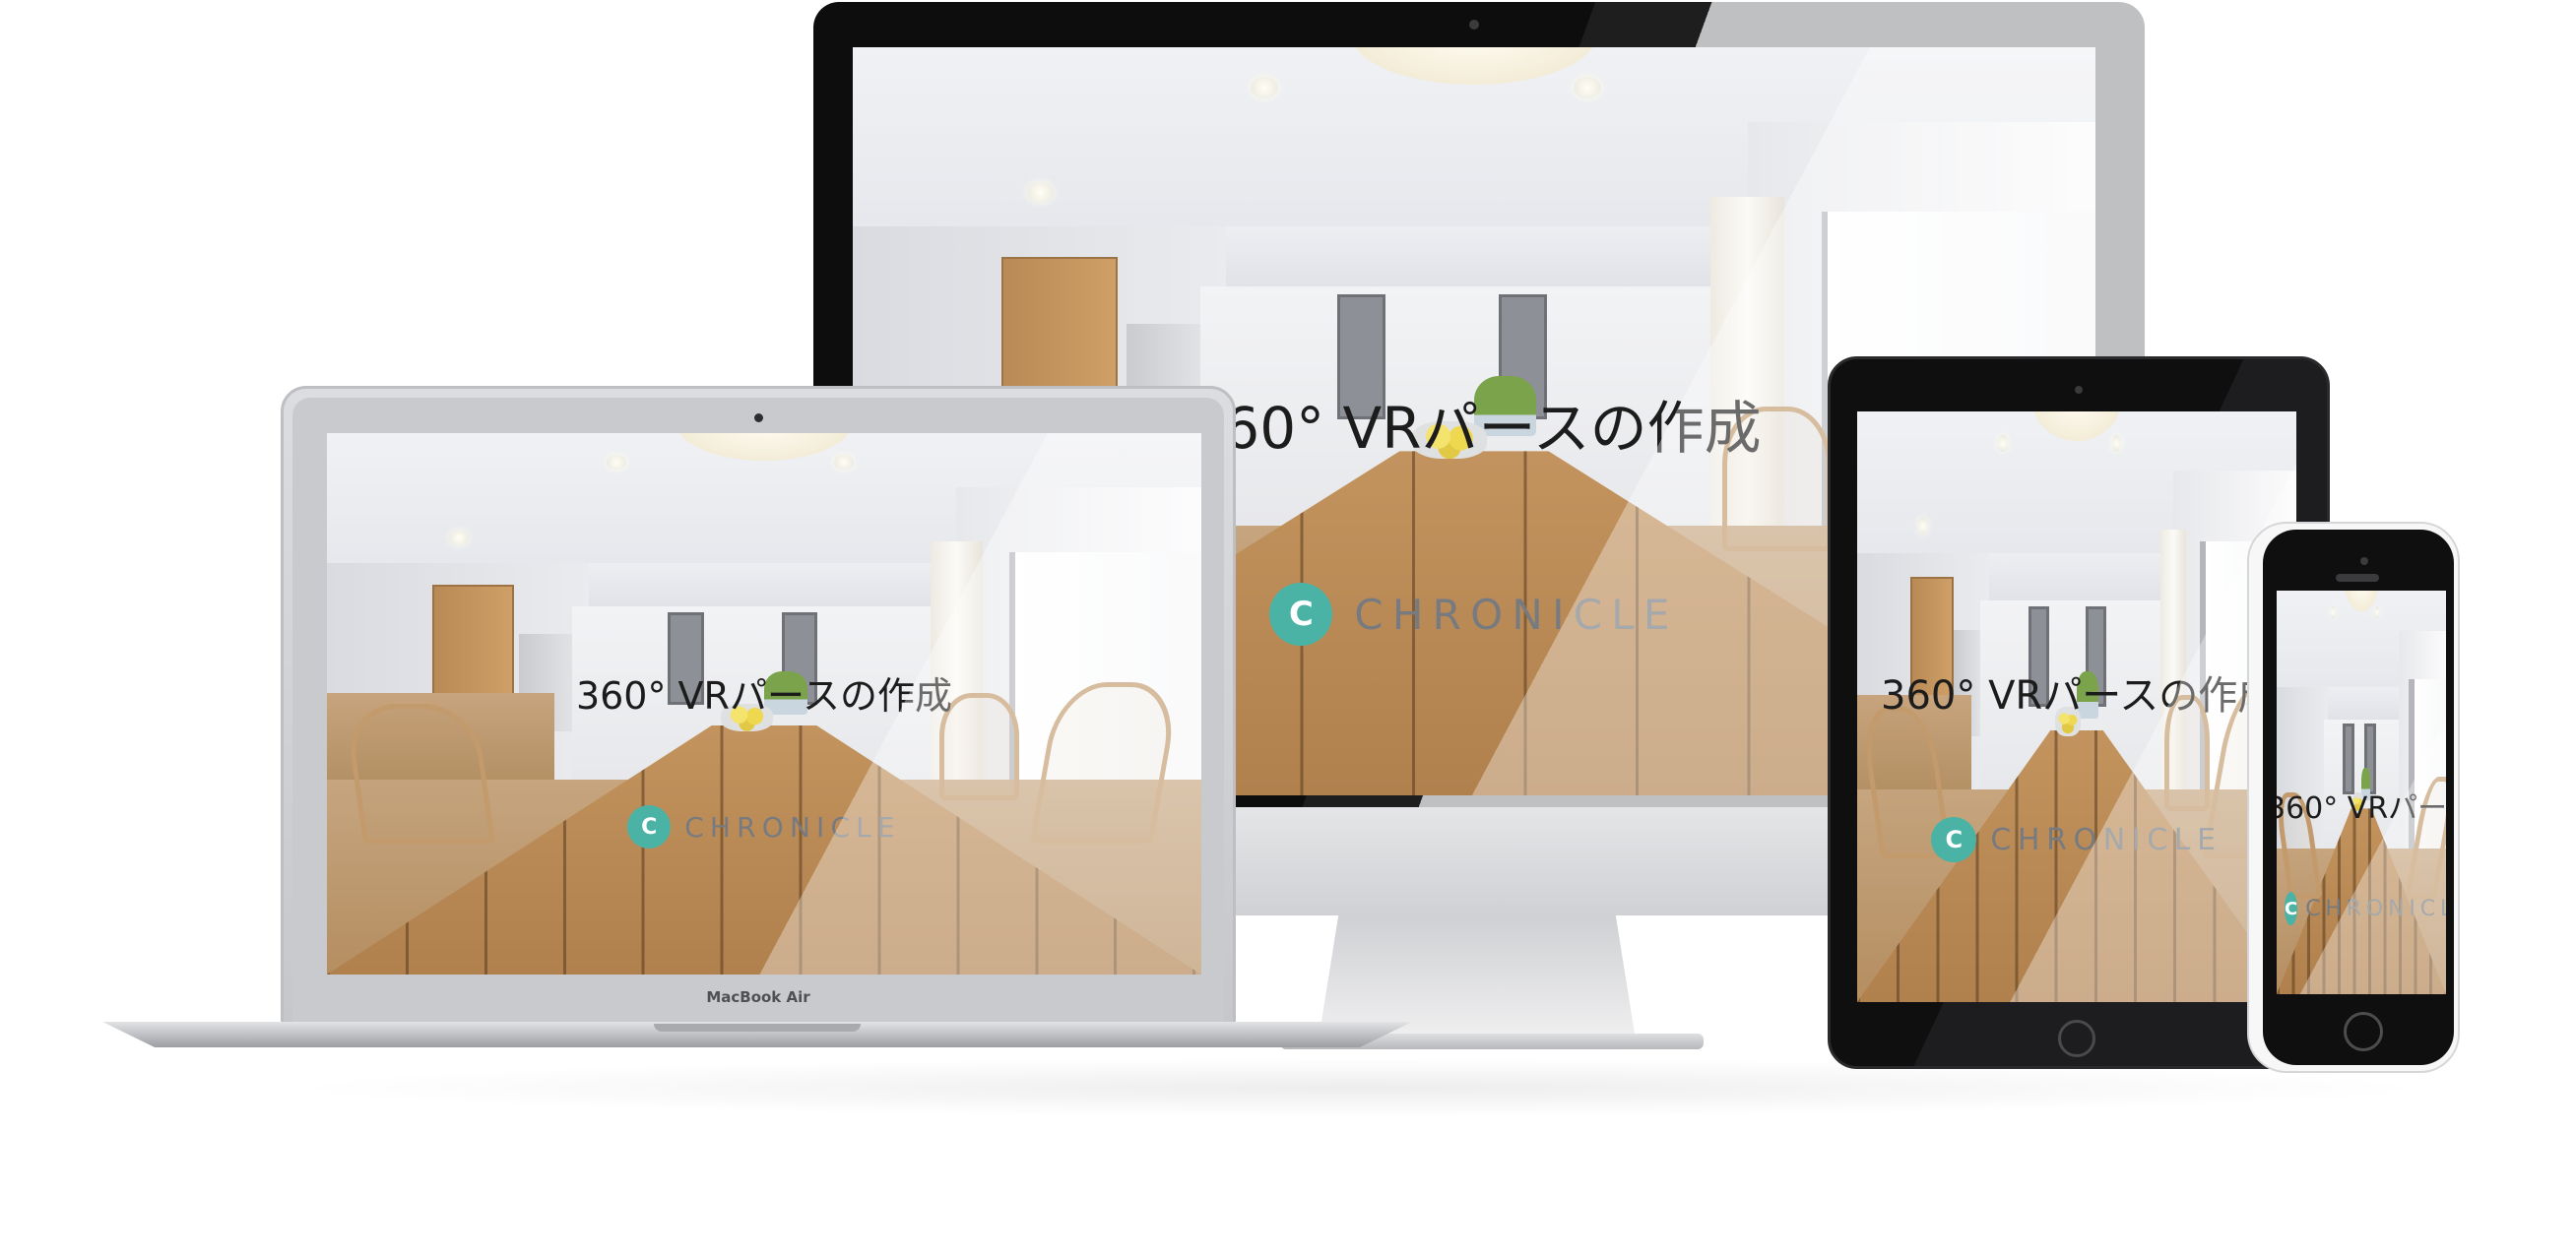 Image resolution: width=2576 pixels, height=1259 pixels. I want to click on tablet-screen: 360° VRパースの作成 C CHRONICLE, so click(2076, 706).